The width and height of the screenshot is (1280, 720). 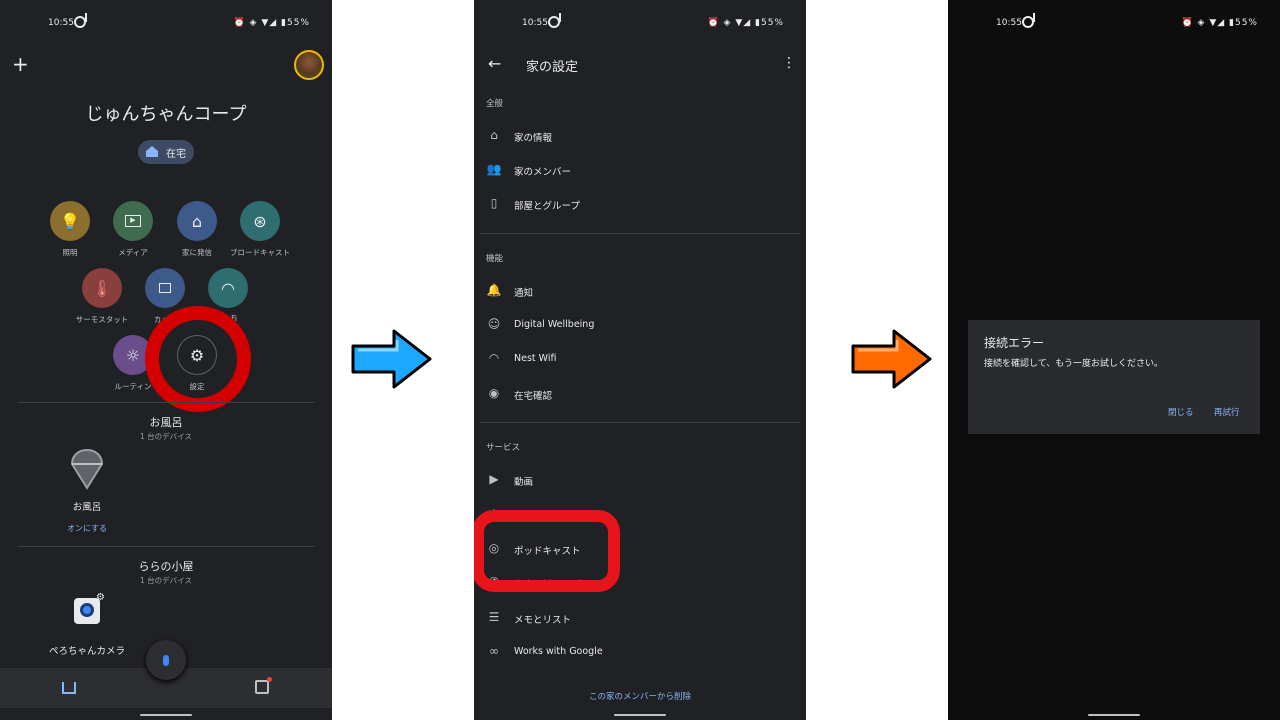 I want to click on settings-item-members: 👥 家のメンバー, so click(x=640, y=170).